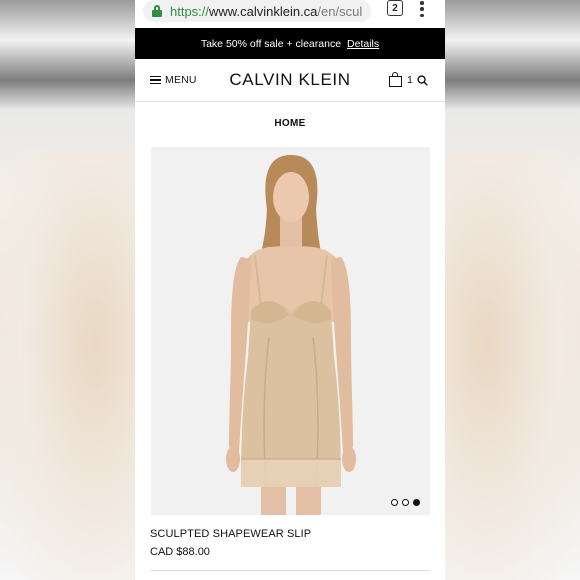  I want to click on product-name: SCULPTED SHAPEWEAR SLIP, so click(231, 534).